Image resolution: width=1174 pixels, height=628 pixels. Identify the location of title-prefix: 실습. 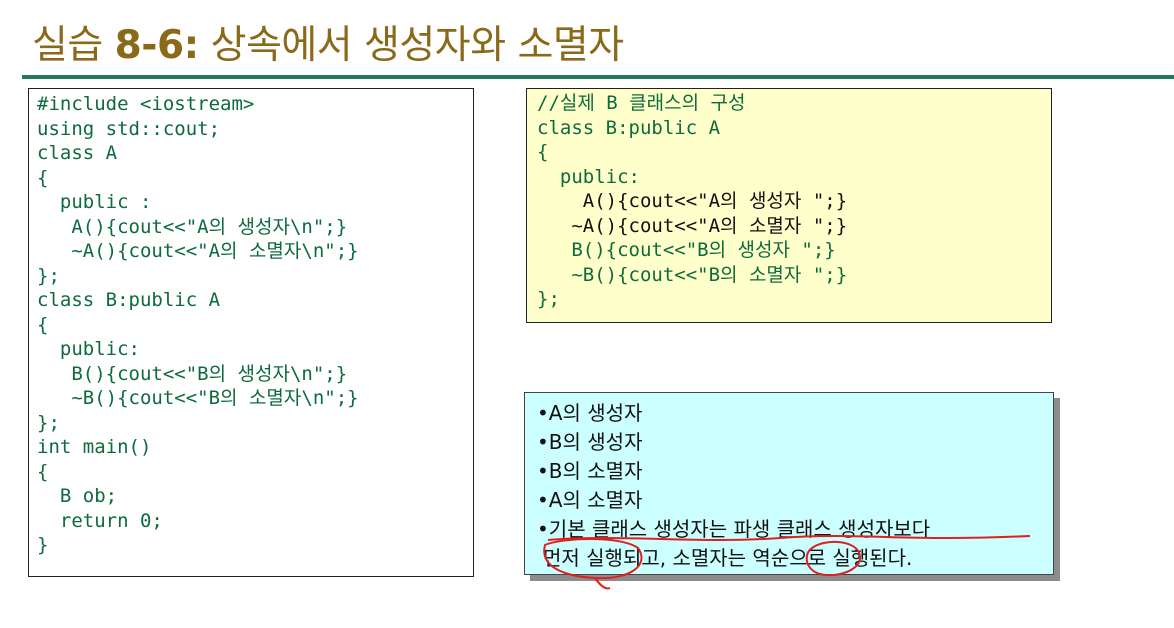
(73, 45).